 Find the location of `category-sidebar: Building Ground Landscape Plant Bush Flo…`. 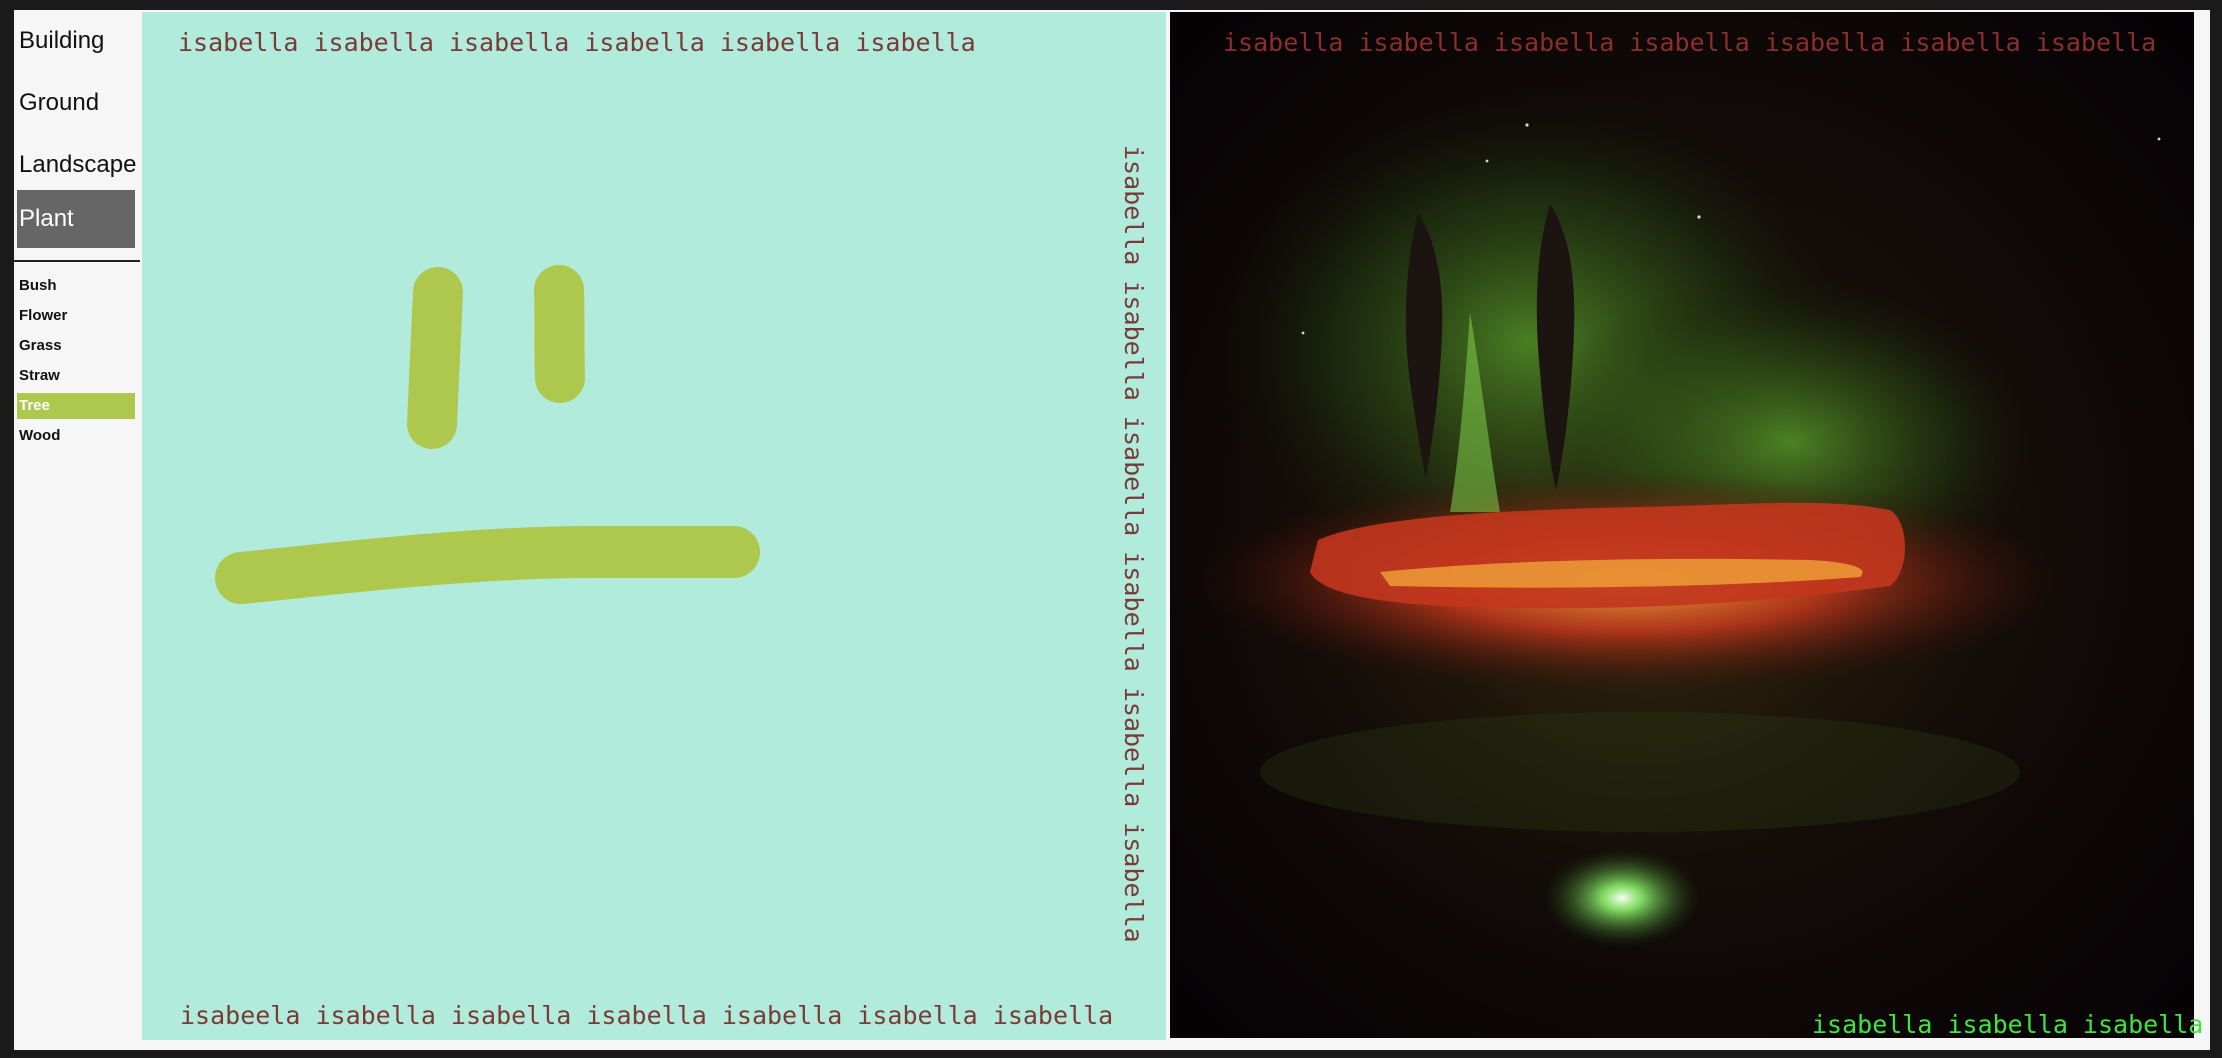

category-sidebar: Building Ground Landscape Plant Bush Flo… is located at coordinates (77, 530).